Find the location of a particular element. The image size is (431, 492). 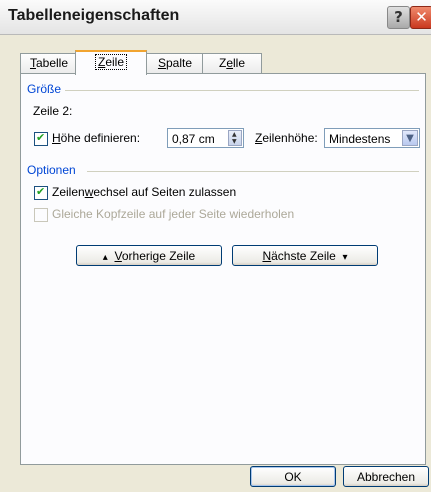

repeat-header-checkbox is located at coordinates (41, 215).